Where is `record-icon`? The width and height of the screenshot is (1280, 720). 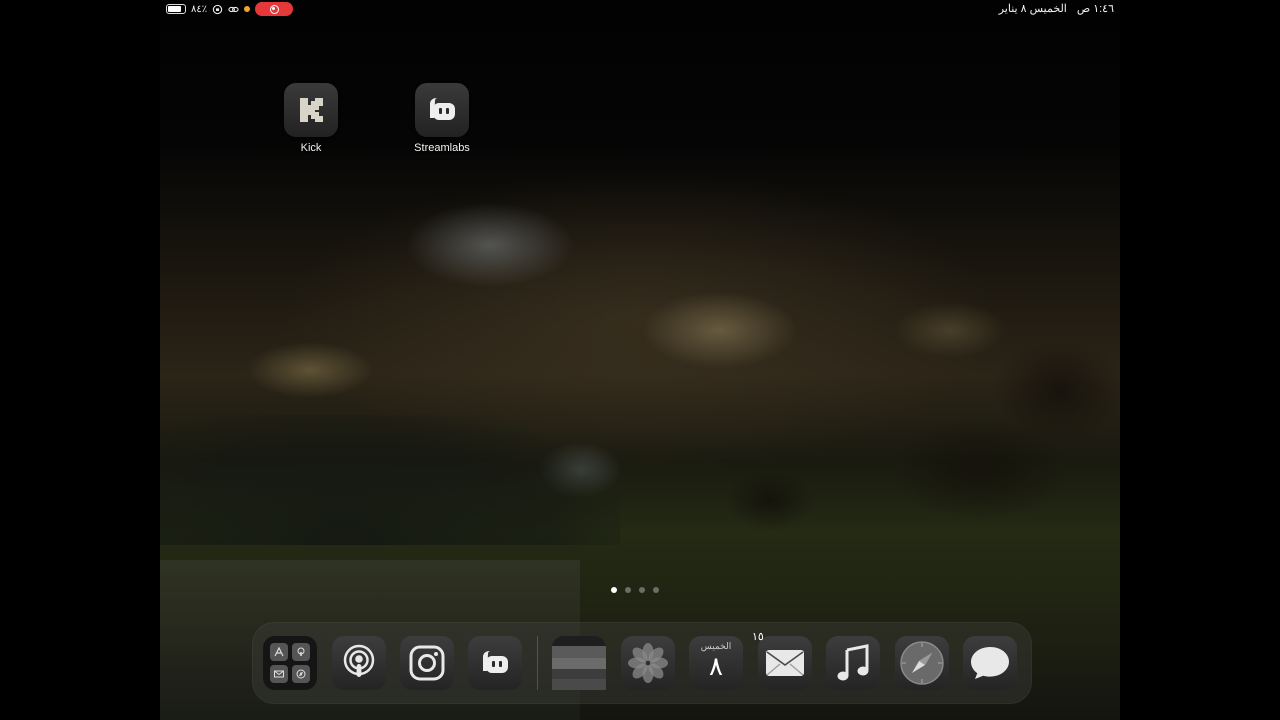 record-icon is located at coordinates (274, 9).